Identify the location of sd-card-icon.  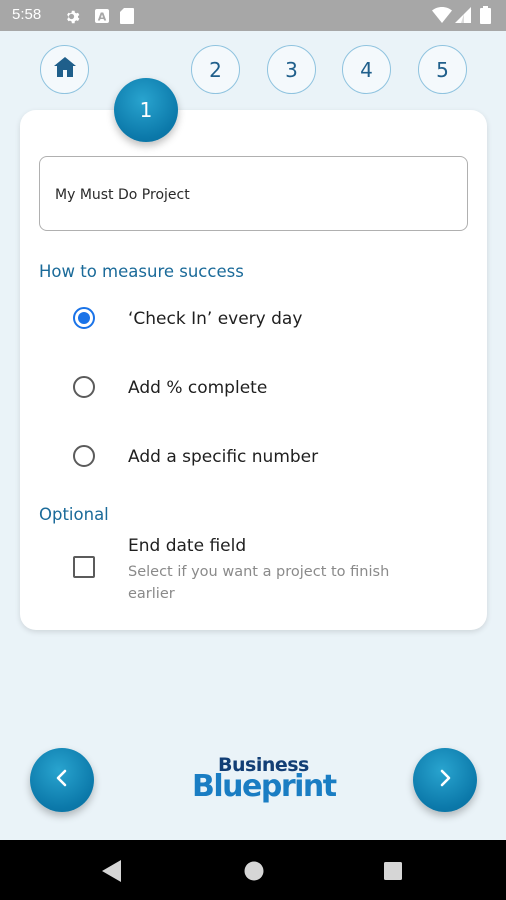
(127, 18).